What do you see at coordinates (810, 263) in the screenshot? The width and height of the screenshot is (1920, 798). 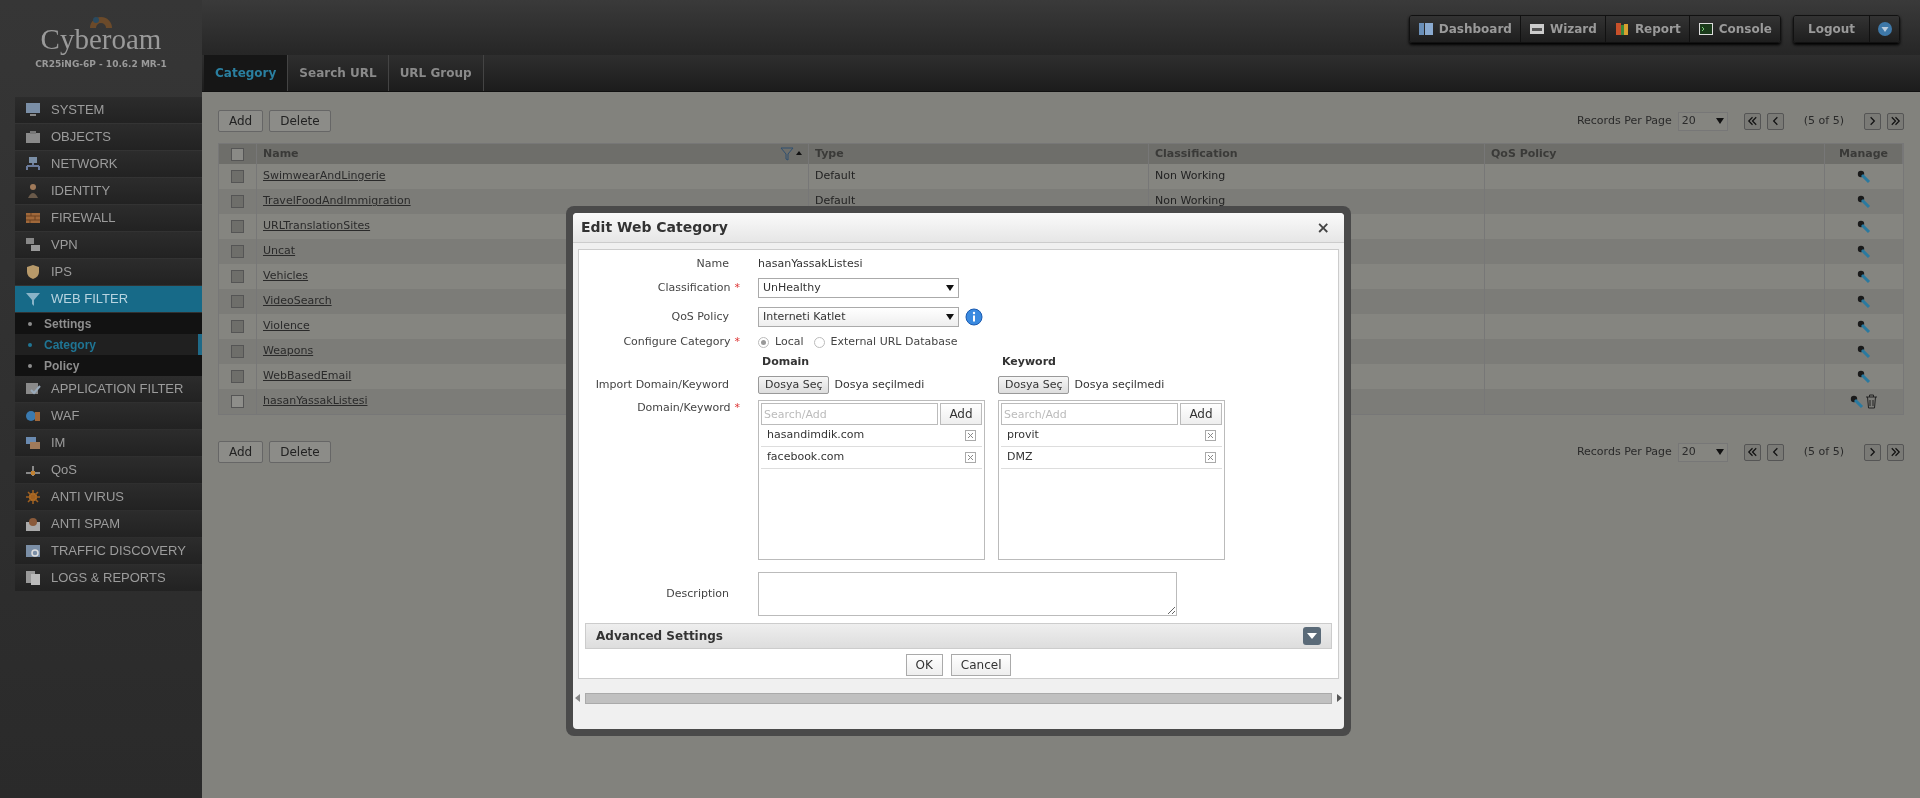 I see `name-value: hasanYassakListesi` at bounding box center [810, 263].